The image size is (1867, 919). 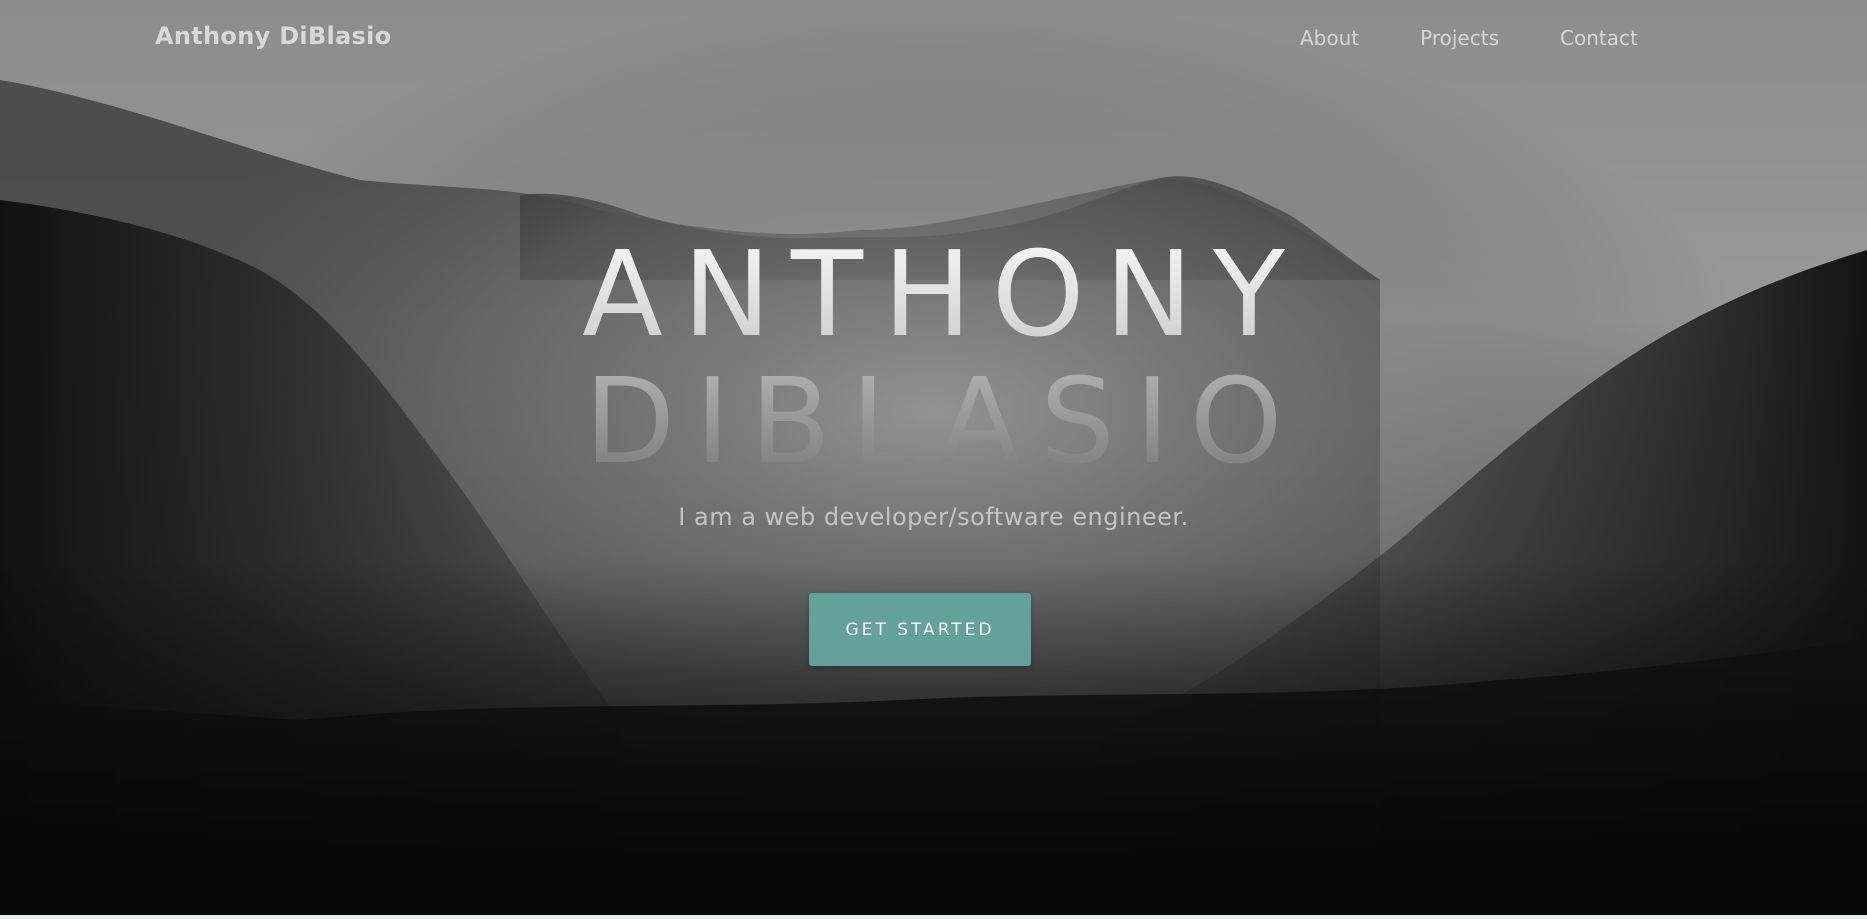 What do you see at coordinates (1459, 38) in the screenshot?
I see `nav-link-projects: Projects` at bounding box center [1459, 38].